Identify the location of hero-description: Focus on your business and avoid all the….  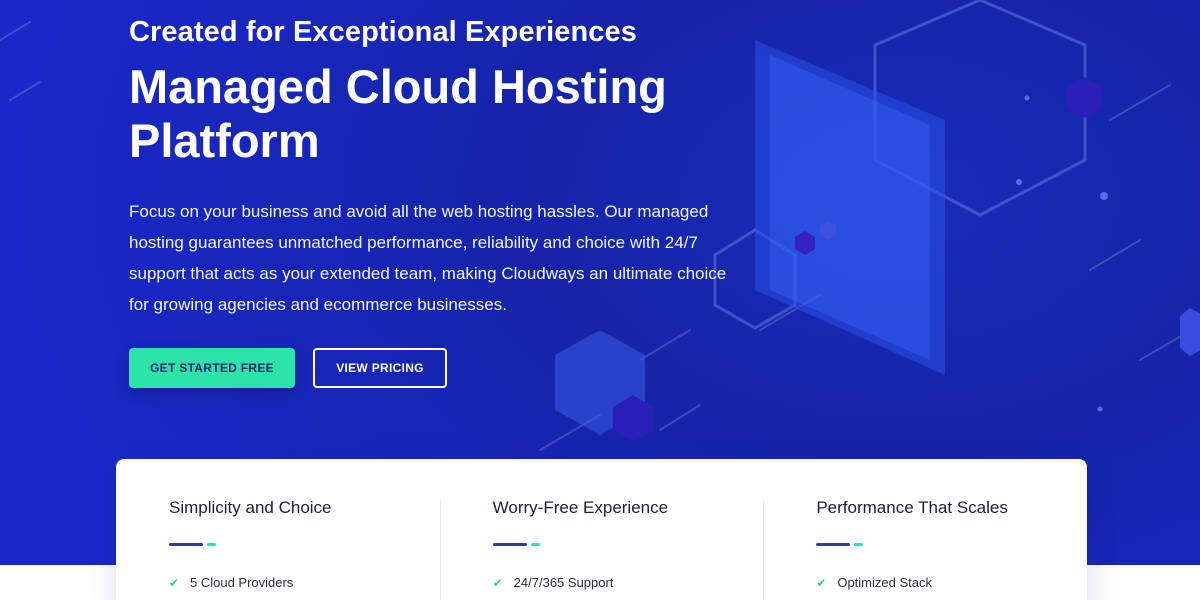
(428, 258).